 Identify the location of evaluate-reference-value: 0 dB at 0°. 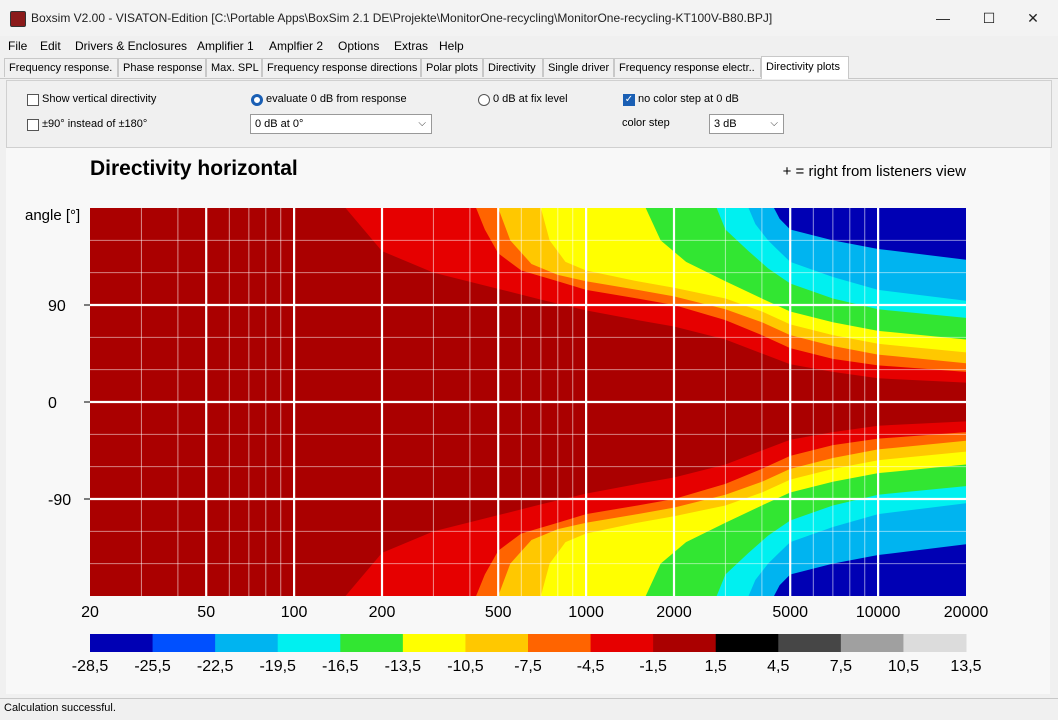
(279, 124).